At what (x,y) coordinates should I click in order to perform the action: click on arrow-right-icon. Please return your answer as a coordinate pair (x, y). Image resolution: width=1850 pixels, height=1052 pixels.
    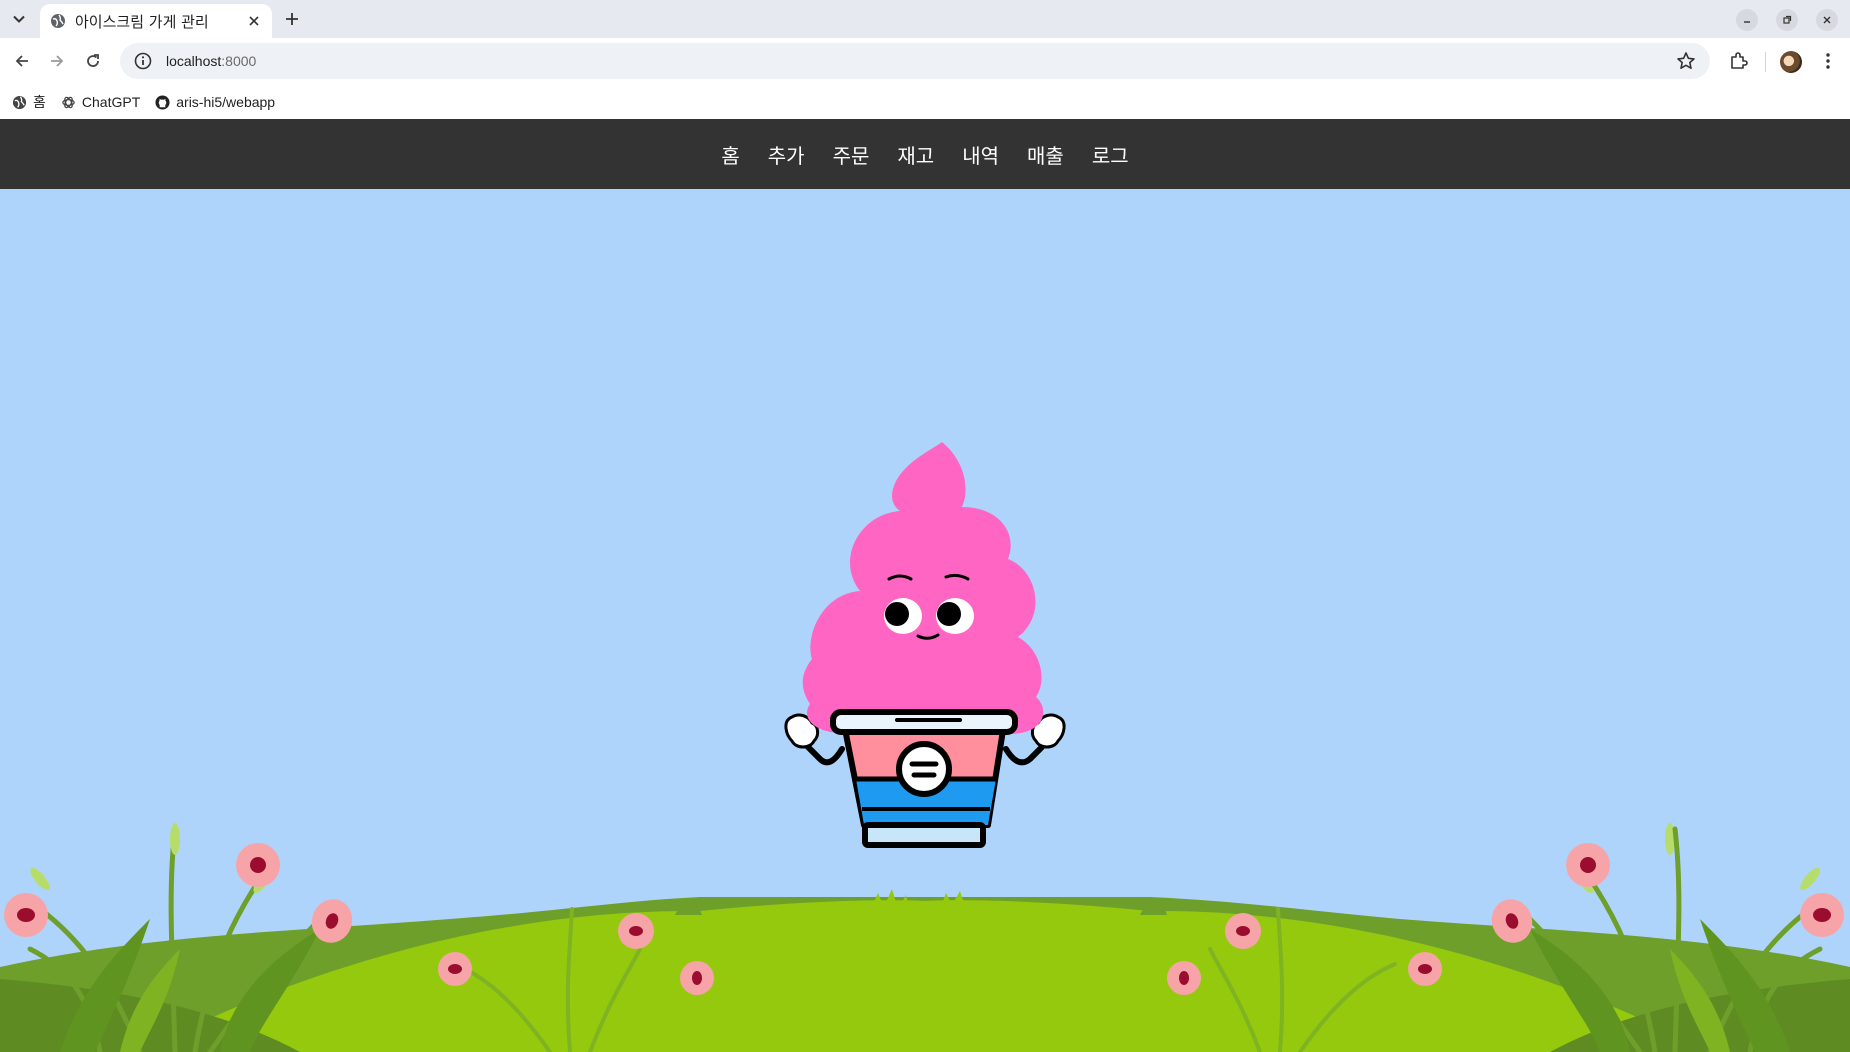
    Looking at the image, I should click on (57, 61).